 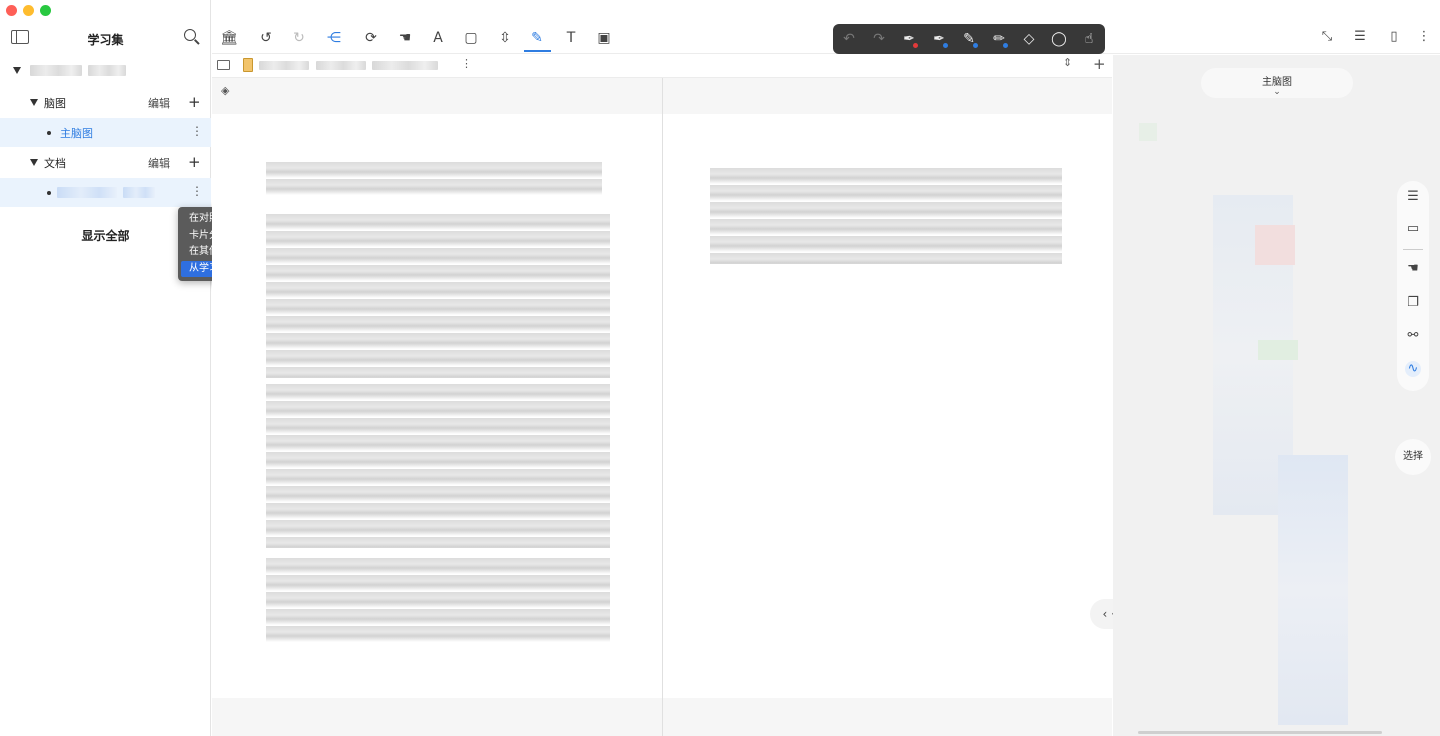 What do you see at coordinates (604, 38) in the screenshot?
I see `image-icon: ▣` at bounding box center [604, 38].